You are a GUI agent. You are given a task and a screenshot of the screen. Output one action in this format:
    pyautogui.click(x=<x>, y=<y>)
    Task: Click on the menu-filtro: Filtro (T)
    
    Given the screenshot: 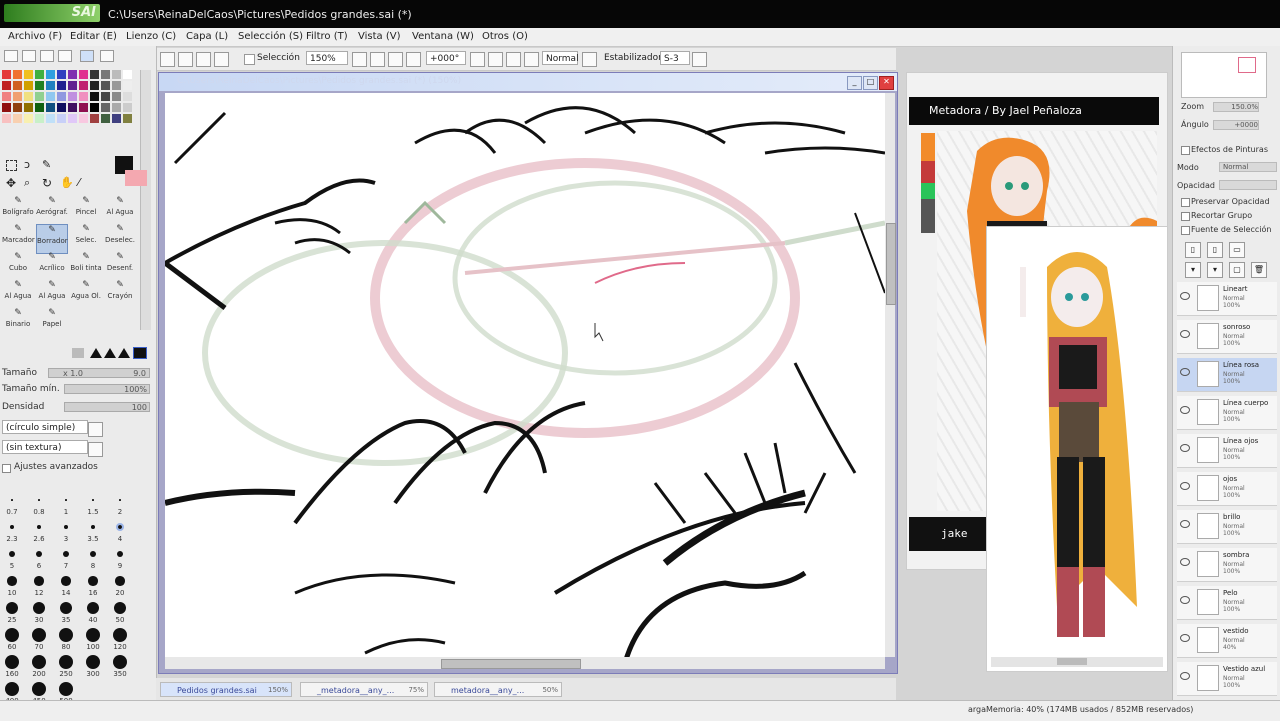 What is the action you would take?
    pyautogui.click(x=327, y=36)
    